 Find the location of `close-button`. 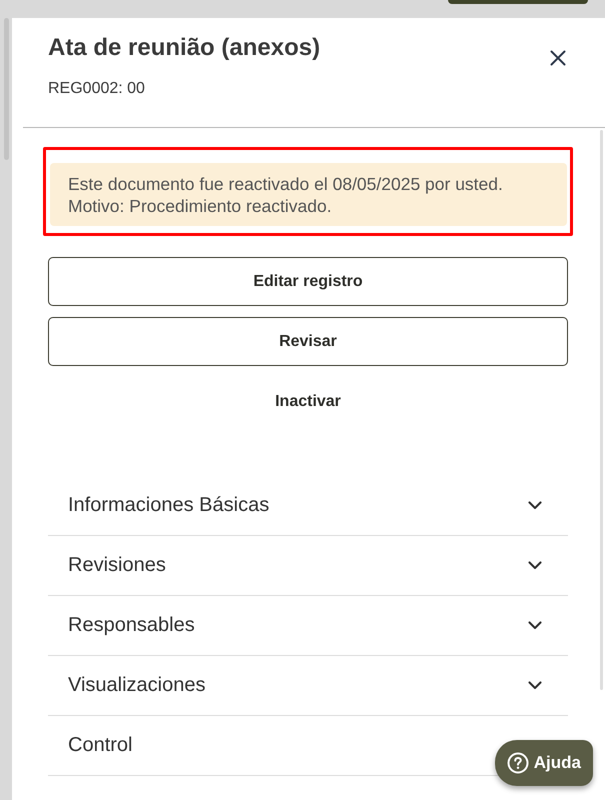

close-button is located at coordinates (558, 58).